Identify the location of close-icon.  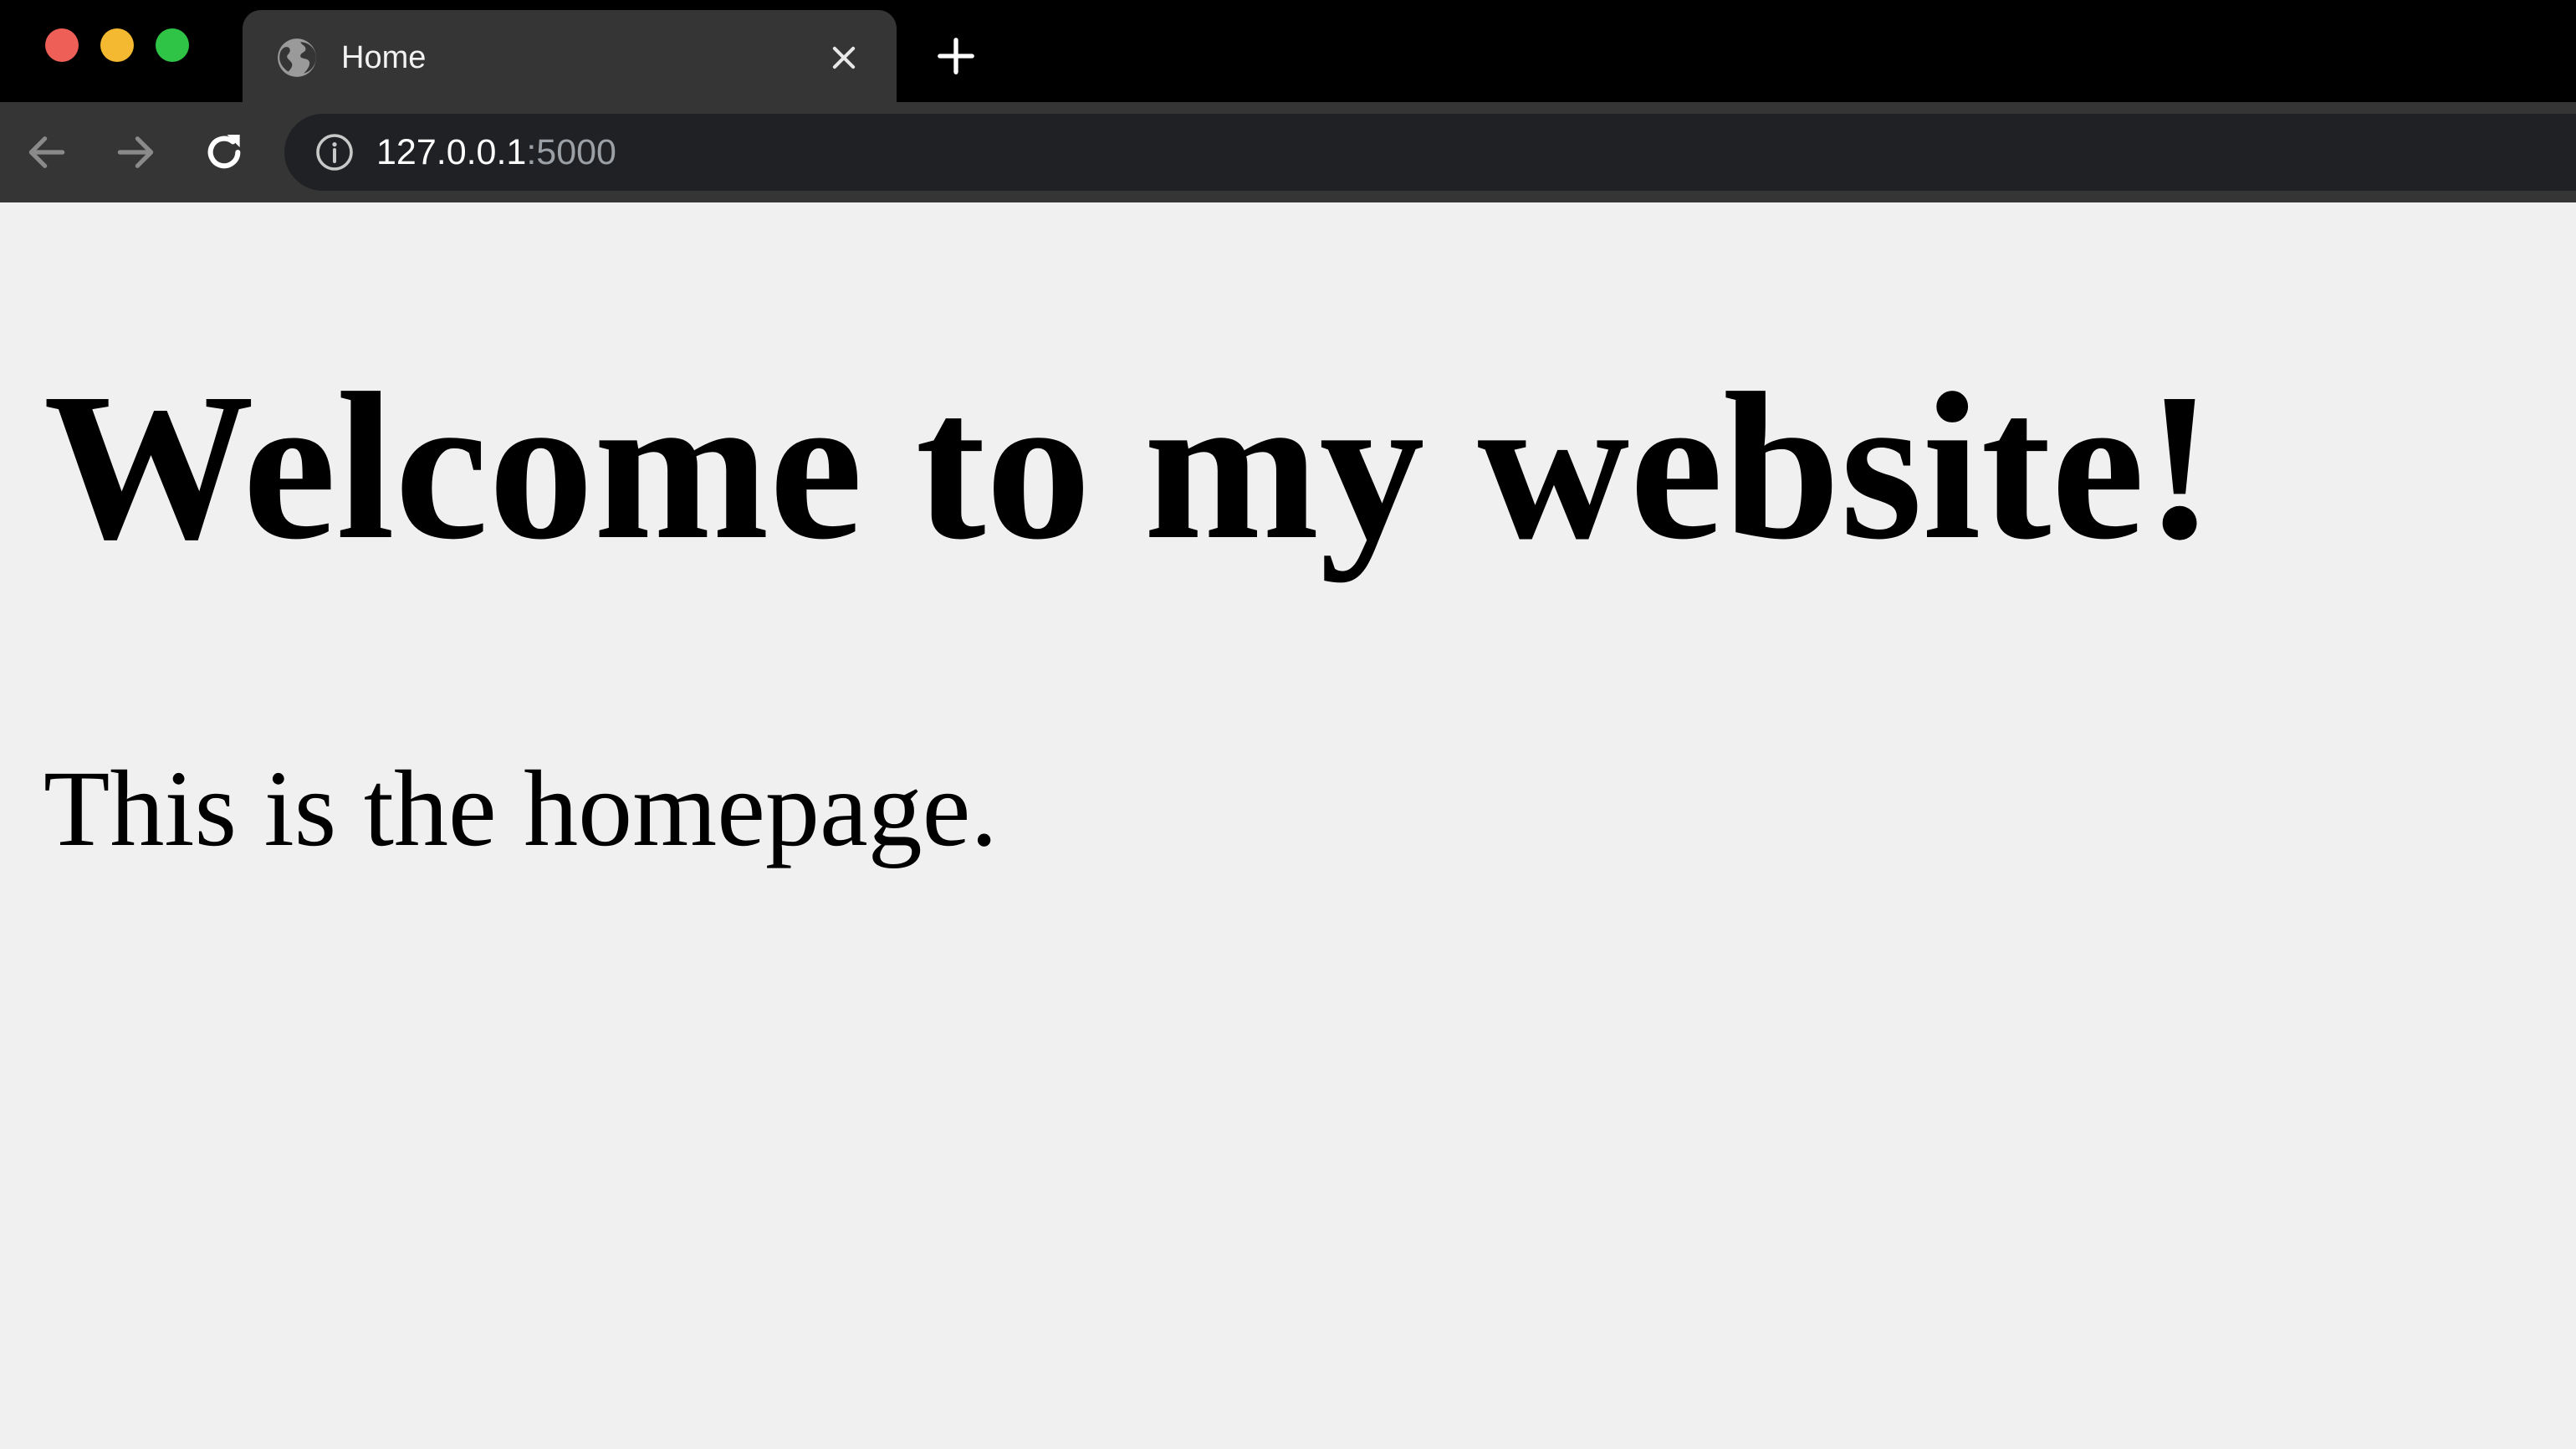
(844, 58).